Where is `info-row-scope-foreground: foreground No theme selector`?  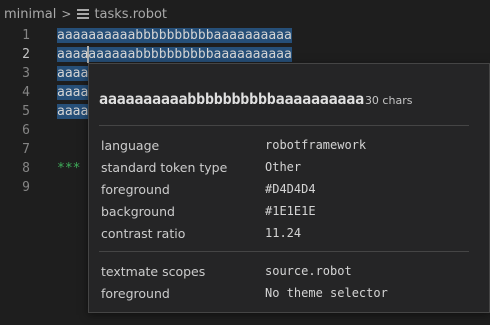
info-row-scope-foreground: foreground No theme selector is located at coordinates (291, 293).